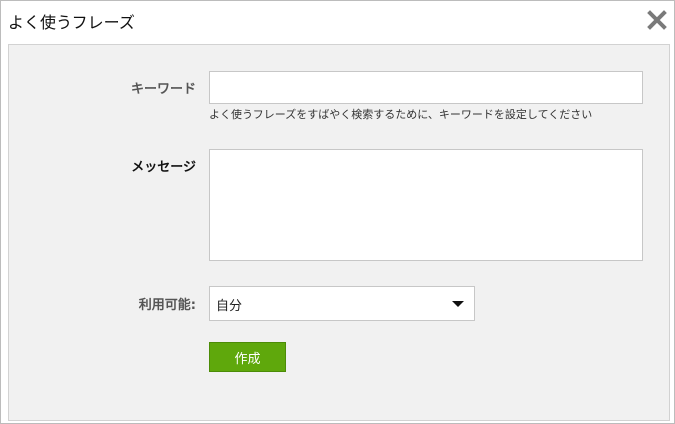  Describe the element at coordinates (426, 87) in the screenshot. I see `keyword-input` at that location.